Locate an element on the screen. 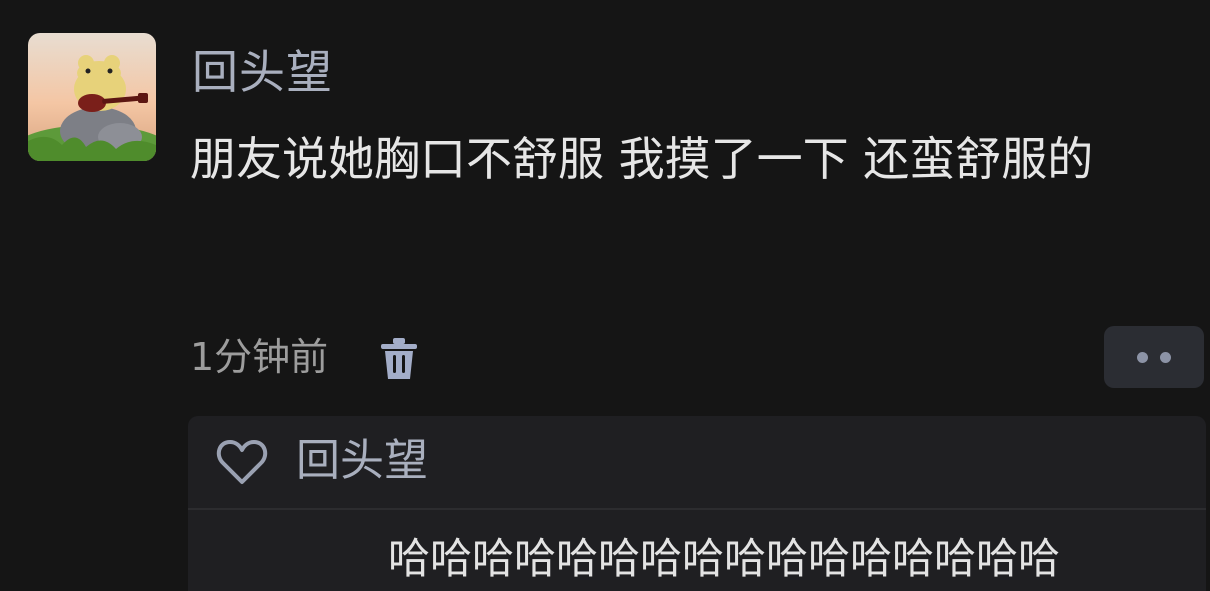 This screenshot has height=591, width=1210. trash-icon is located at coordinates (399, 359).